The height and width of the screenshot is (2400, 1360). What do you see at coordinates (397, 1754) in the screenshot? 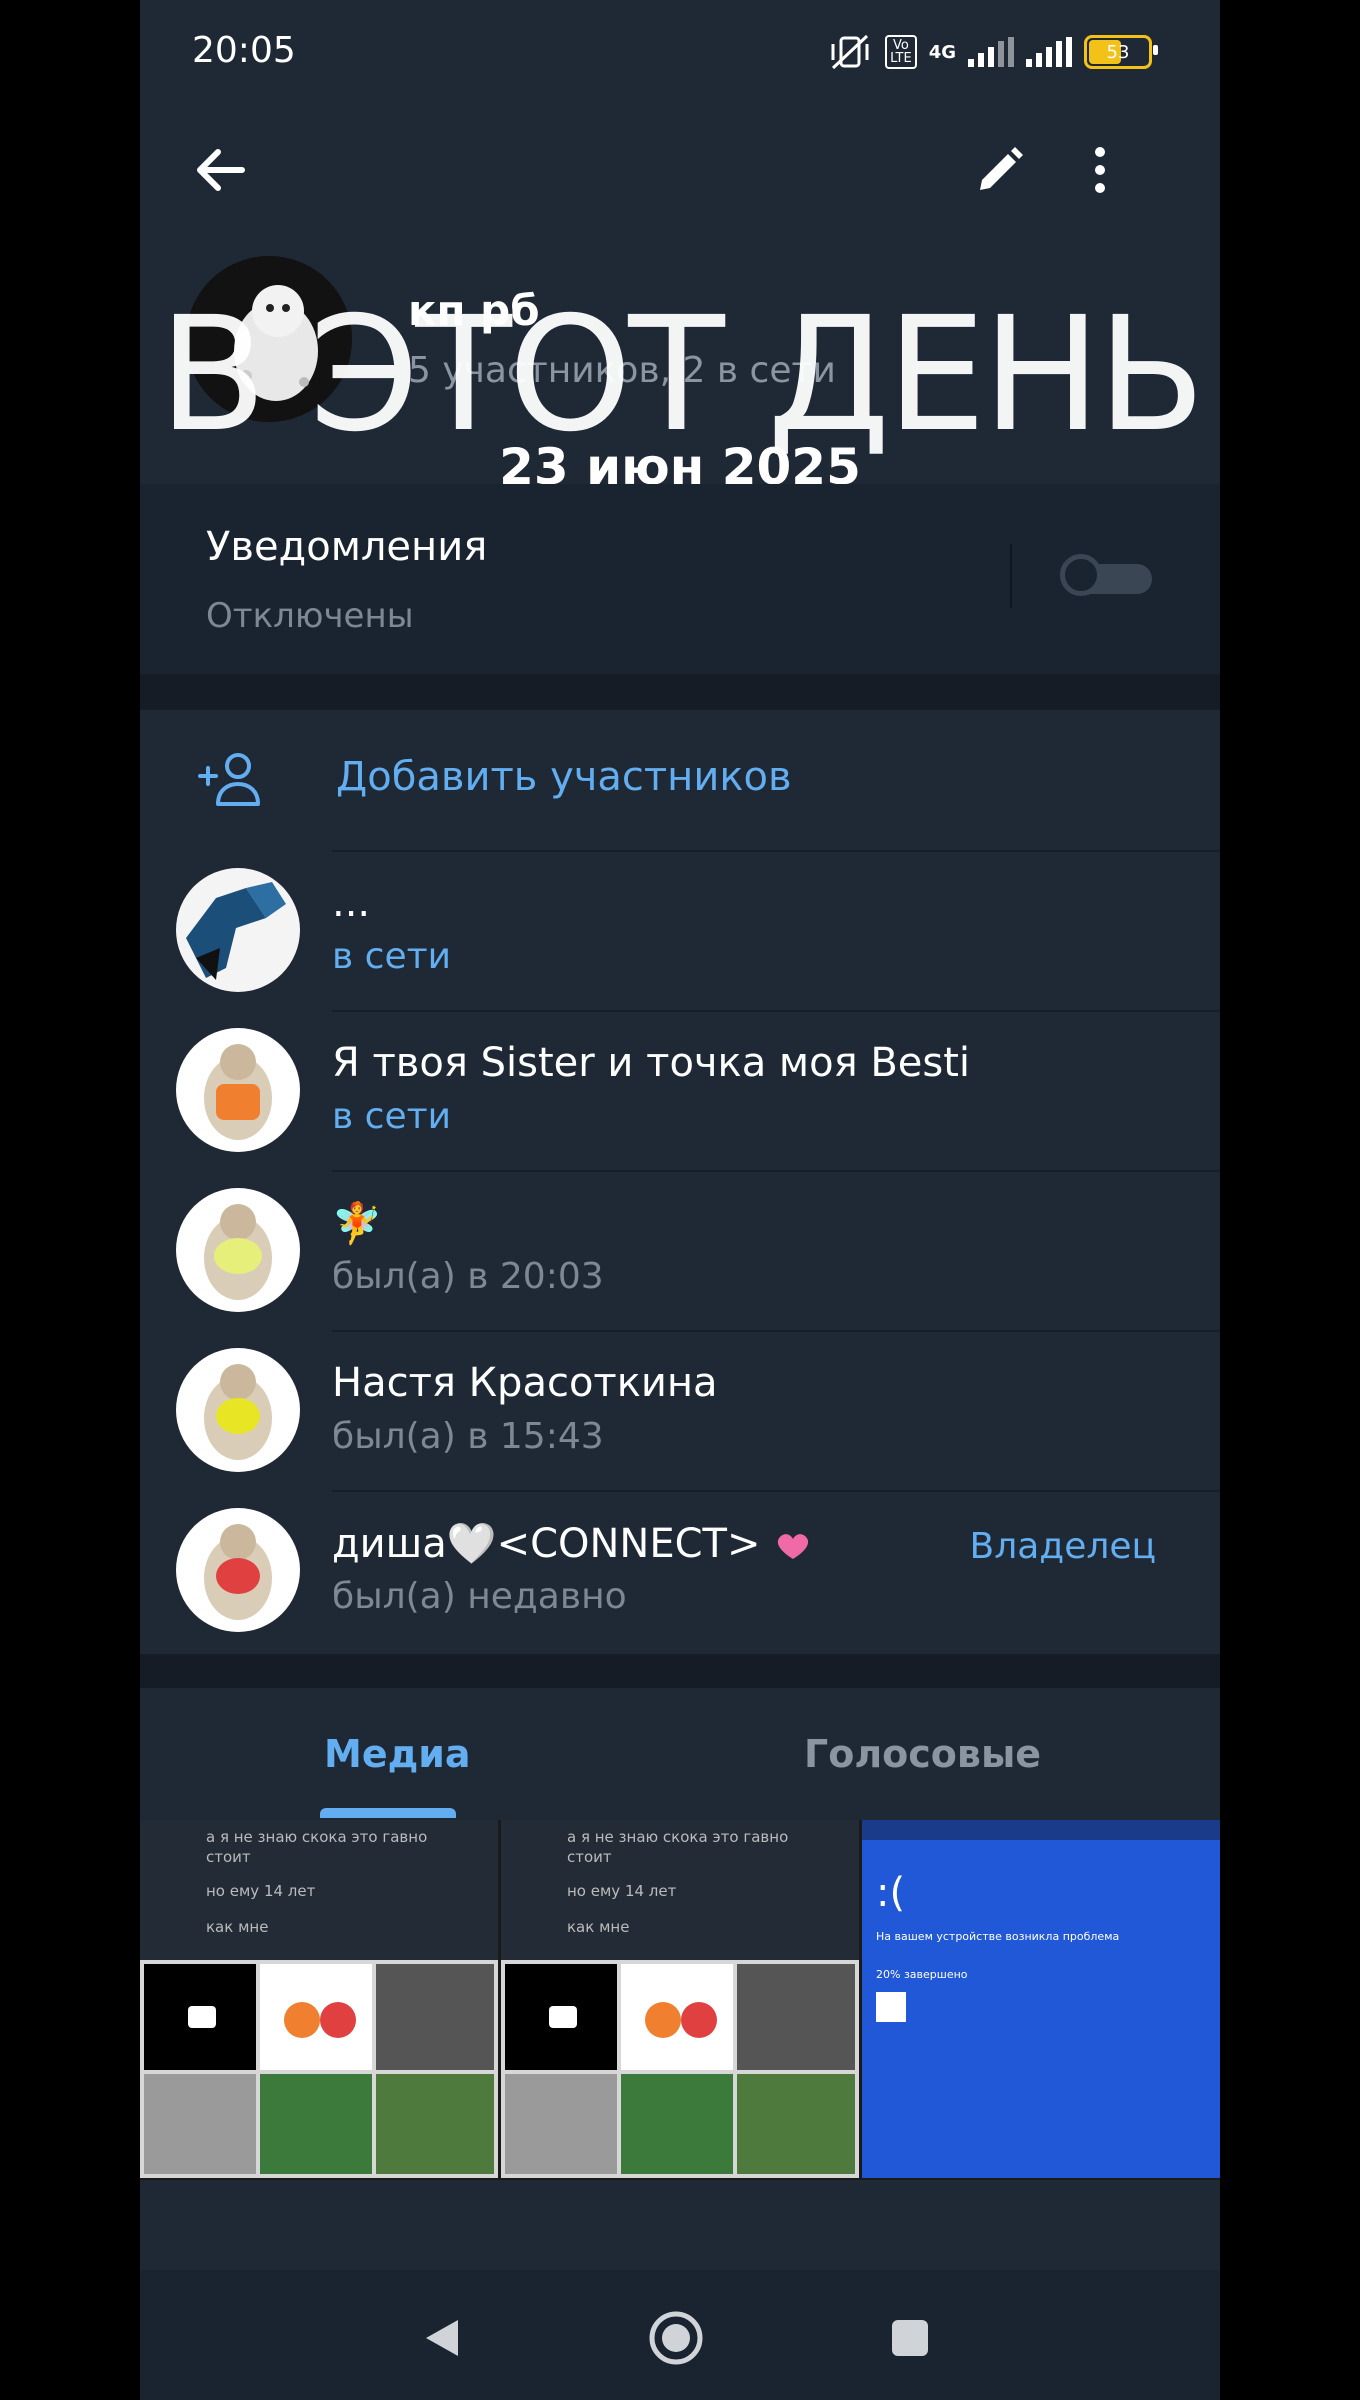
I see `tab-media: Медиа` at bounding box center [397, 1754].